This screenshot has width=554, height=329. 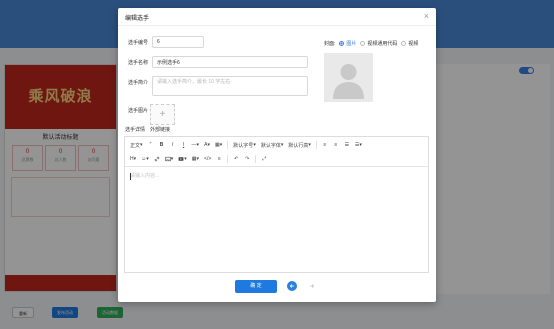 What do you see at coordinates (247, 159) in the screenshot?
I see `redo-icon: ↷` at bounding box center [247, 159].